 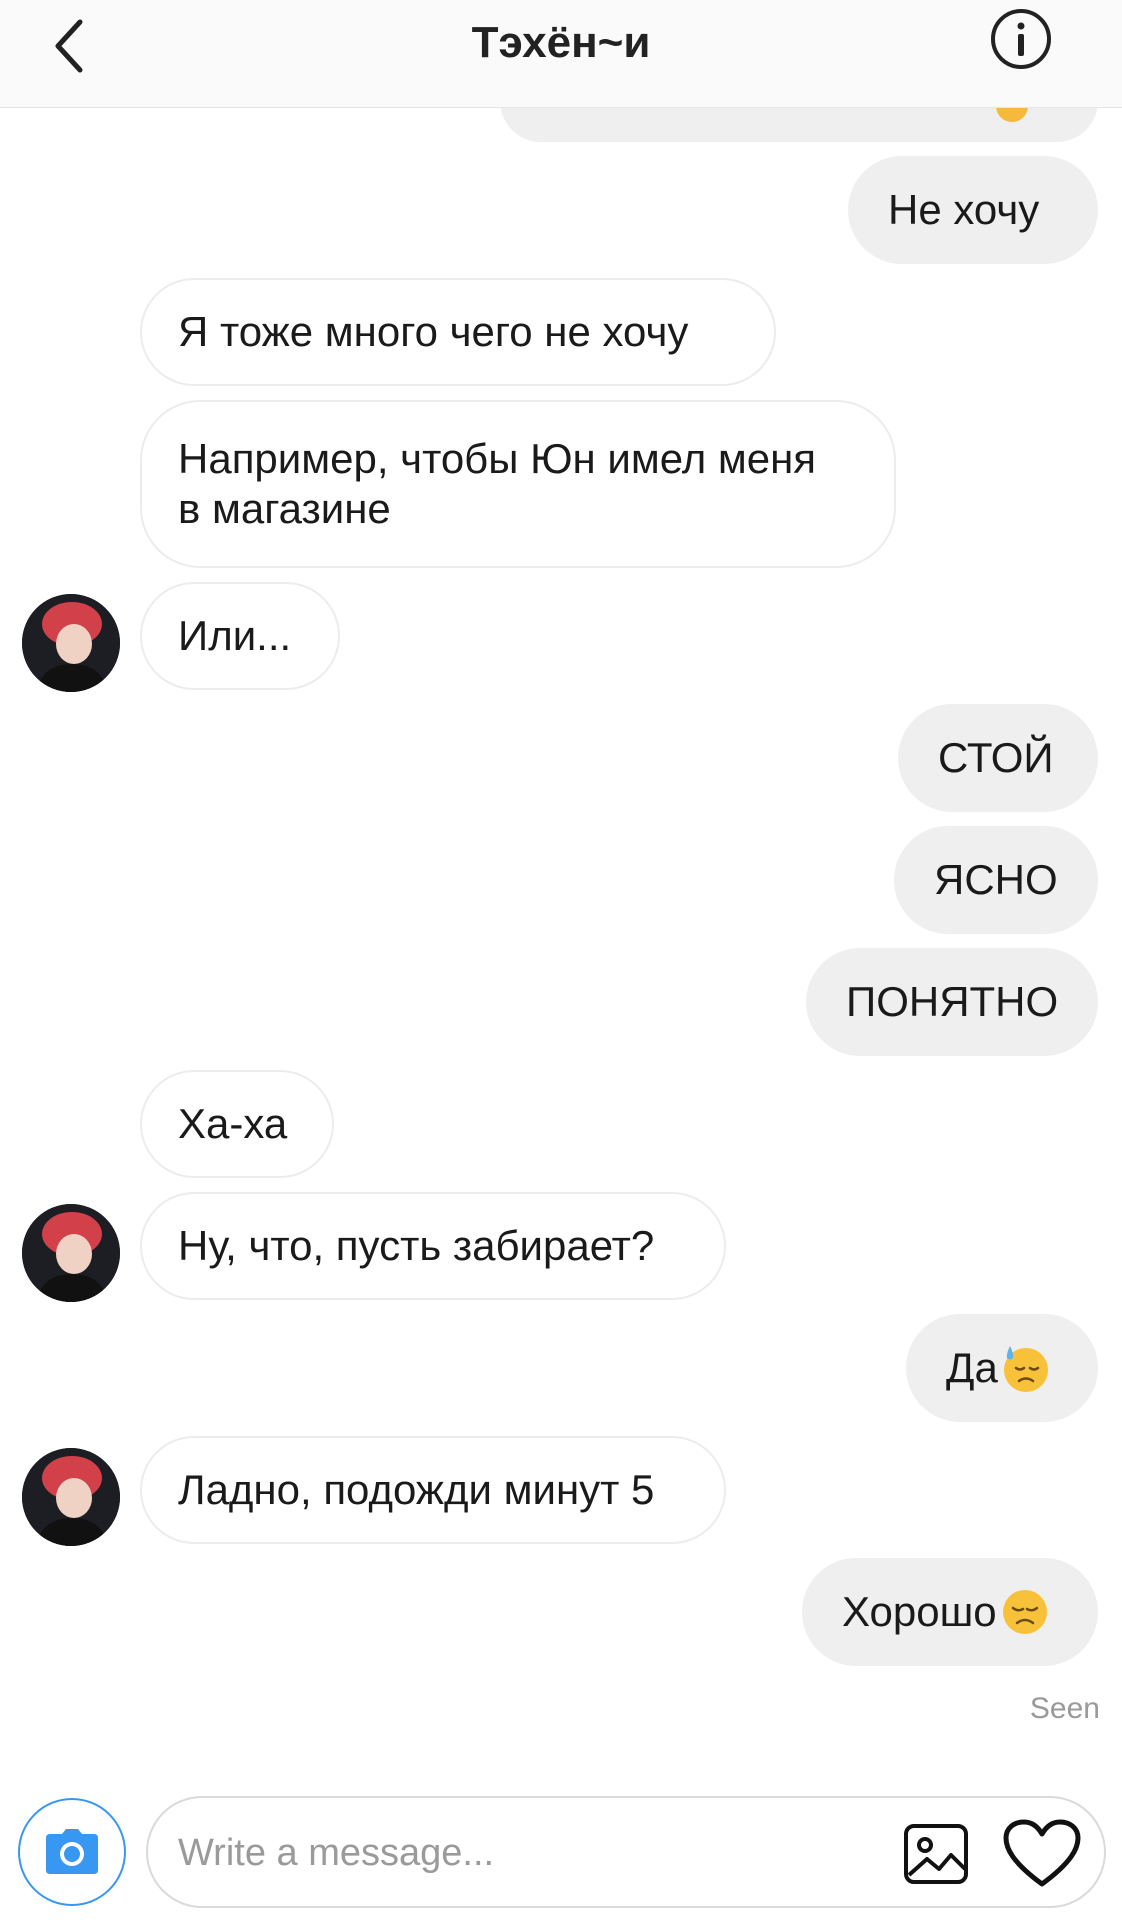 I want to click on gallery-button, so click(x=936, y=1854).